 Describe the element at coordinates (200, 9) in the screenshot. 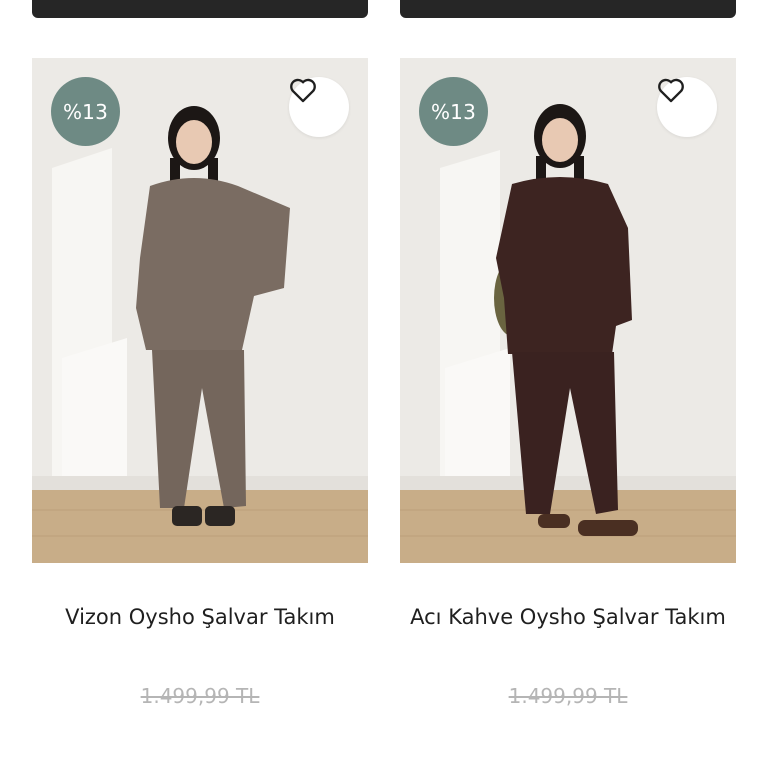

I see `top-action-button-left` at that location.